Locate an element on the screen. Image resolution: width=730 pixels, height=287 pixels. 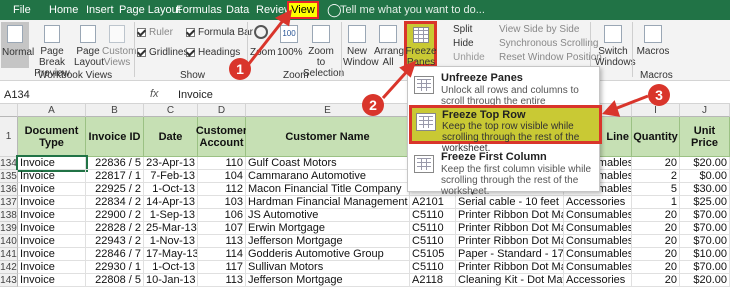
step-badge-2: 2 is located at coordinates (373, 105).